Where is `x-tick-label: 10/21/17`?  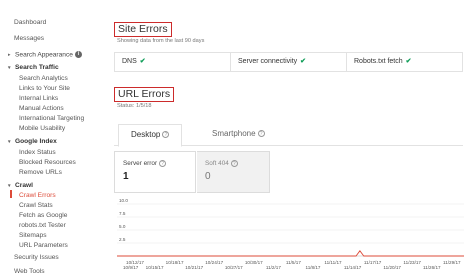
x-tick-label: 10/21/17 is located at coordinates (194, 267).